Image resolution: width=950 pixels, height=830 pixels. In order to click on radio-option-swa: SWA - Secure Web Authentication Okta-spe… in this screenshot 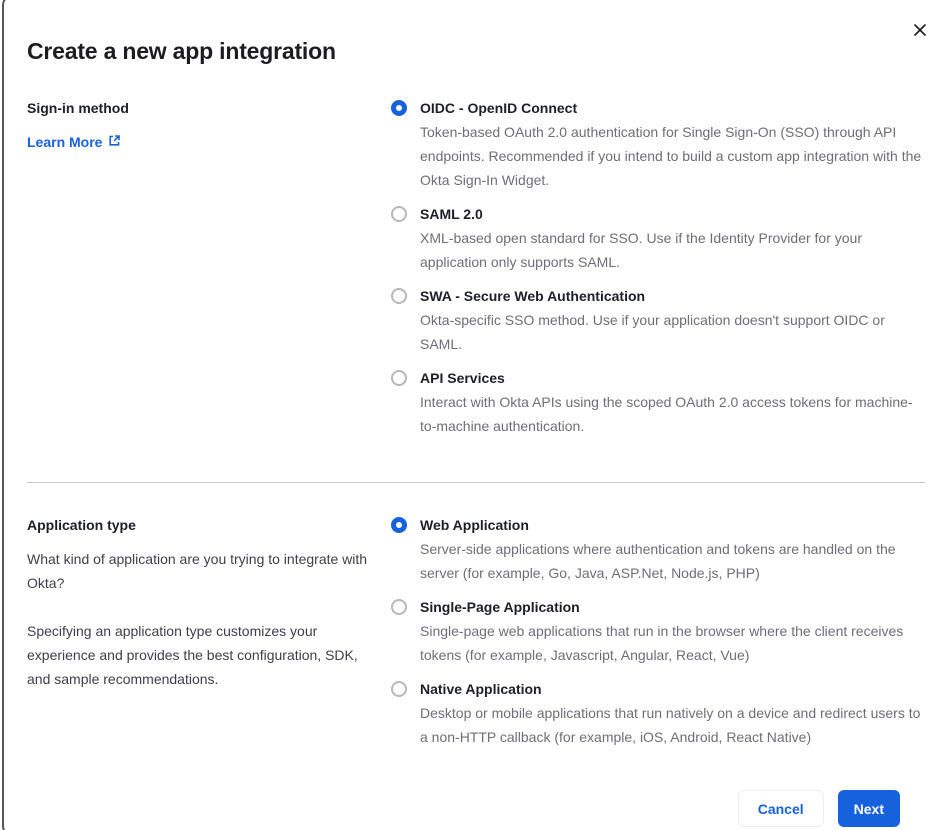, I will do `click(658, 320)`.